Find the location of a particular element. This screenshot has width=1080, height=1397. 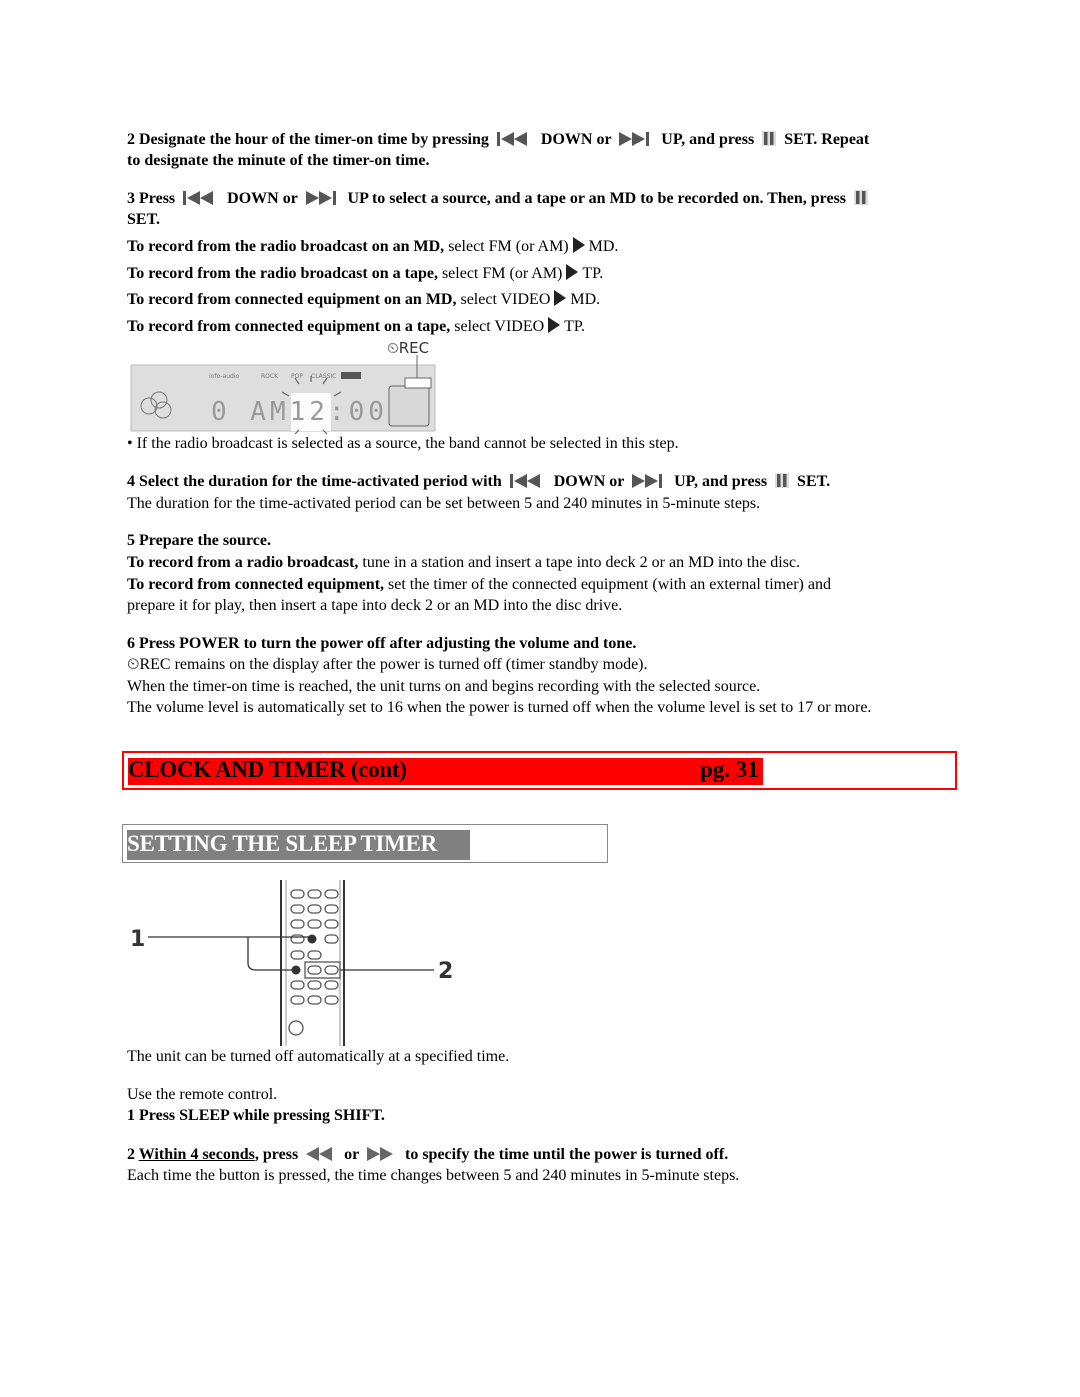

display-readout: 0 AM12:00 is located at coordinates (299, 412).